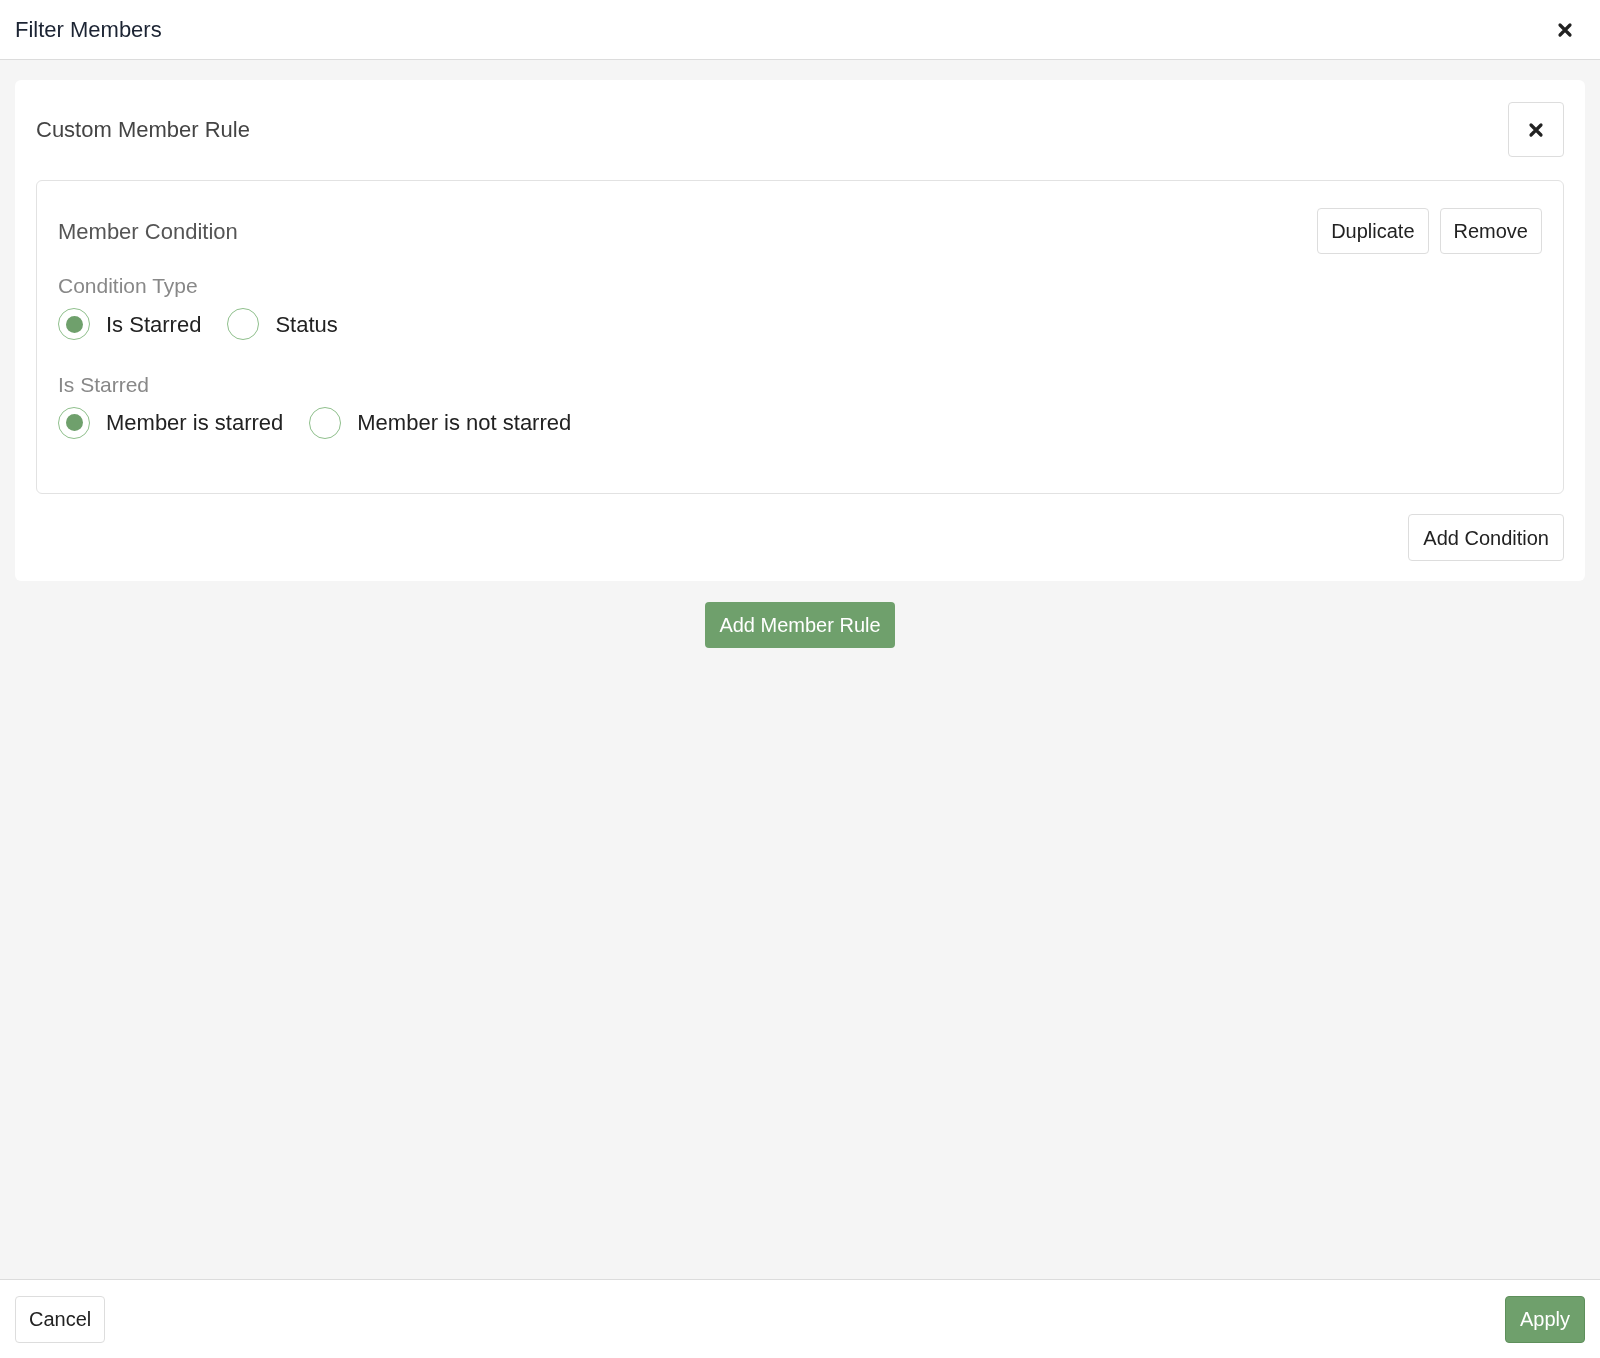 This screenshot has width=1600, height=1358. I want to click on condition-title: Member Condition, so click(148, 231).